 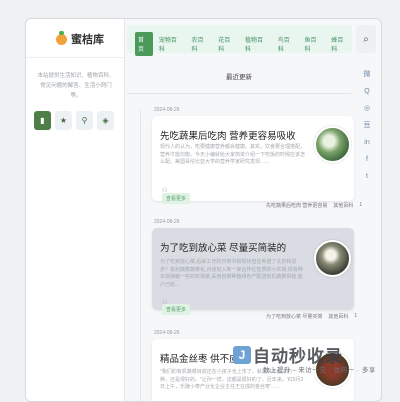 I want to click on orange-logo-icon, so click(x=61, y=37).